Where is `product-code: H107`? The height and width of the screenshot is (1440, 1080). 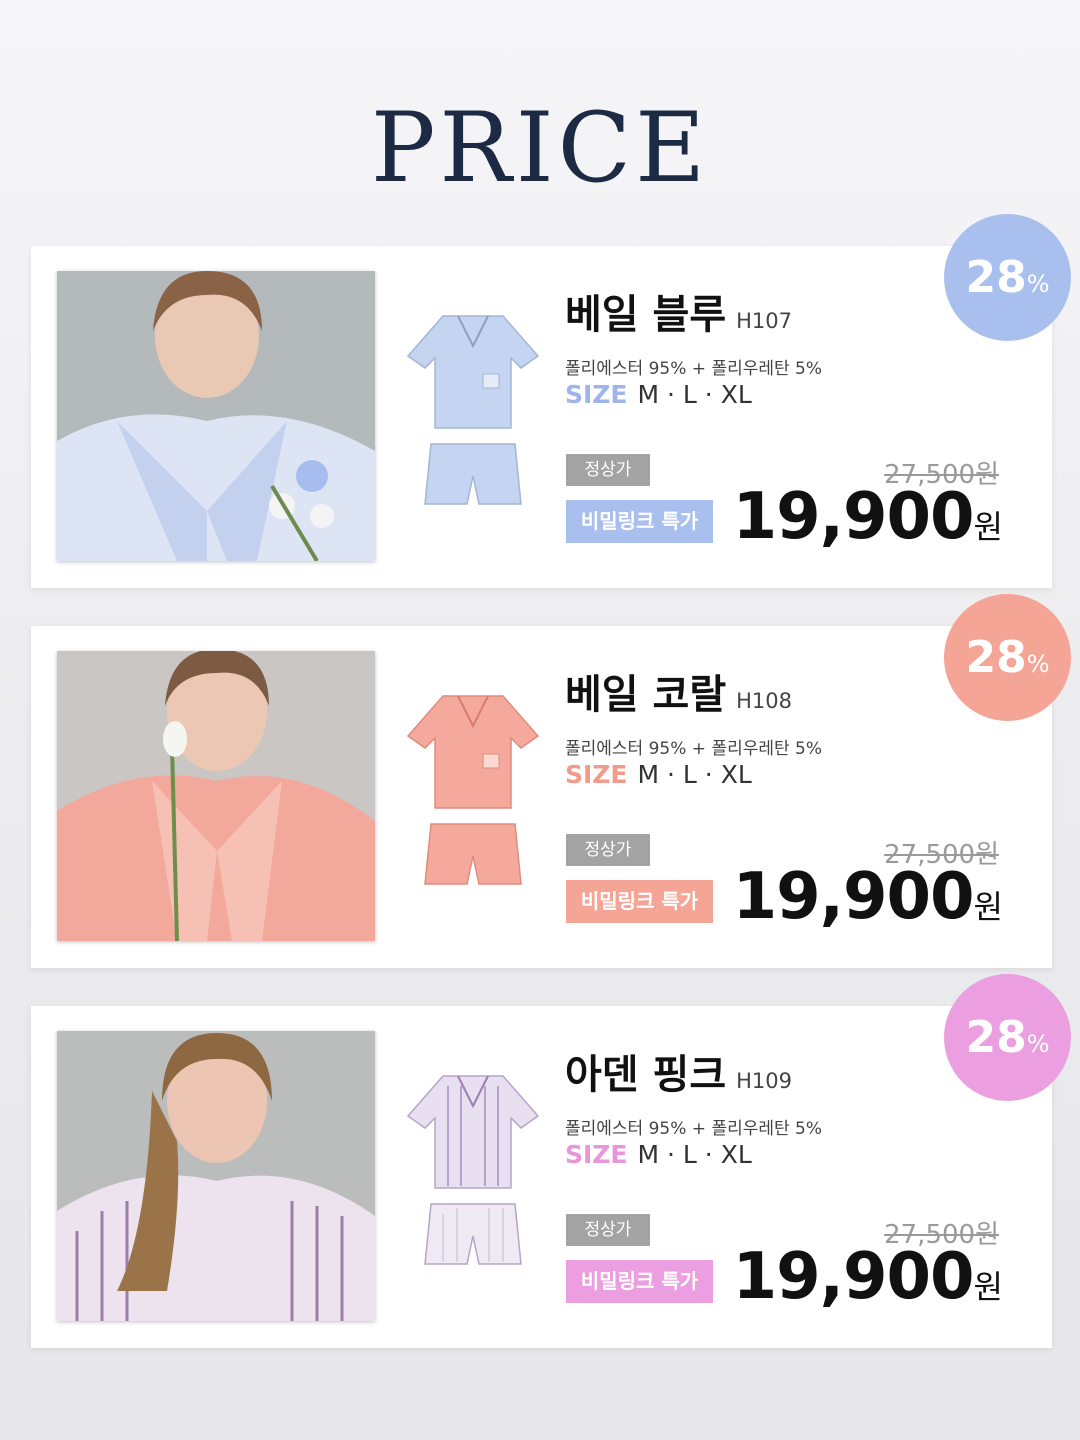
product-code: H107 is located at coordinates (764, 321).